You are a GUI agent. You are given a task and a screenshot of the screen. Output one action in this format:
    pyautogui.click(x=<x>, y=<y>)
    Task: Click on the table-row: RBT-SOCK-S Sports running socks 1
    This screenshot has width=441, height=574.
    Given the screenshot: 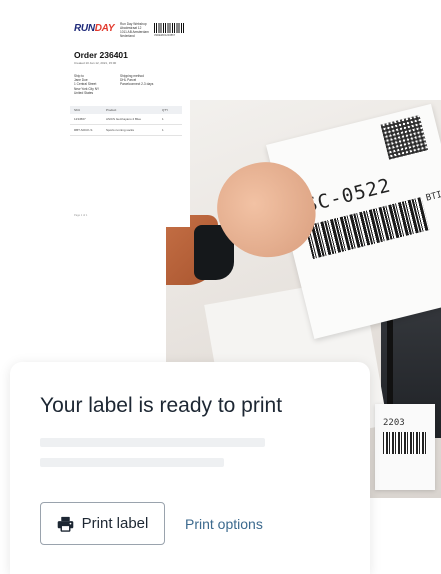 What is the action you would take?
    pyautogui.click(x=126, y=130)
    